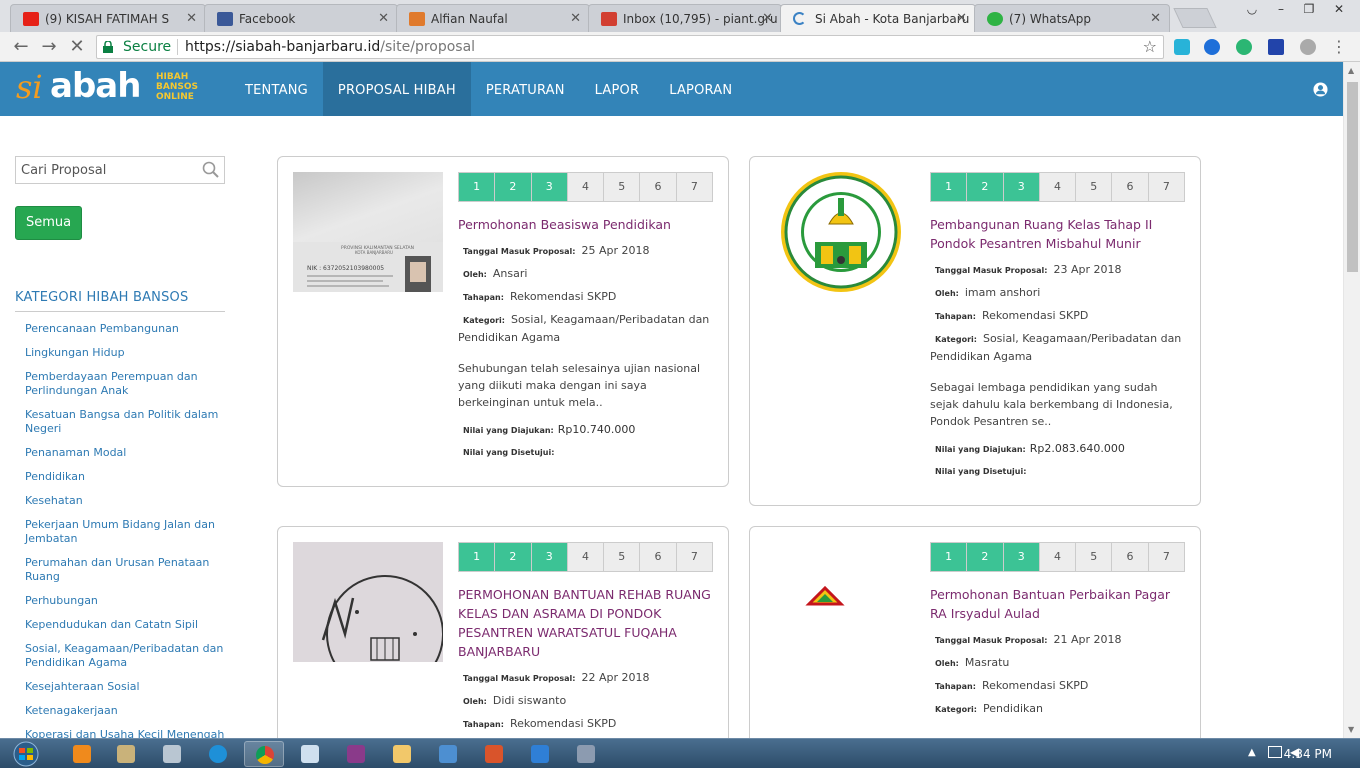  Describe the element at coordinates (549, 429) in the screenshot. I see `nilai-diajukan-row: Nilai yang Diajukan: Rp10.740.000` at that location.